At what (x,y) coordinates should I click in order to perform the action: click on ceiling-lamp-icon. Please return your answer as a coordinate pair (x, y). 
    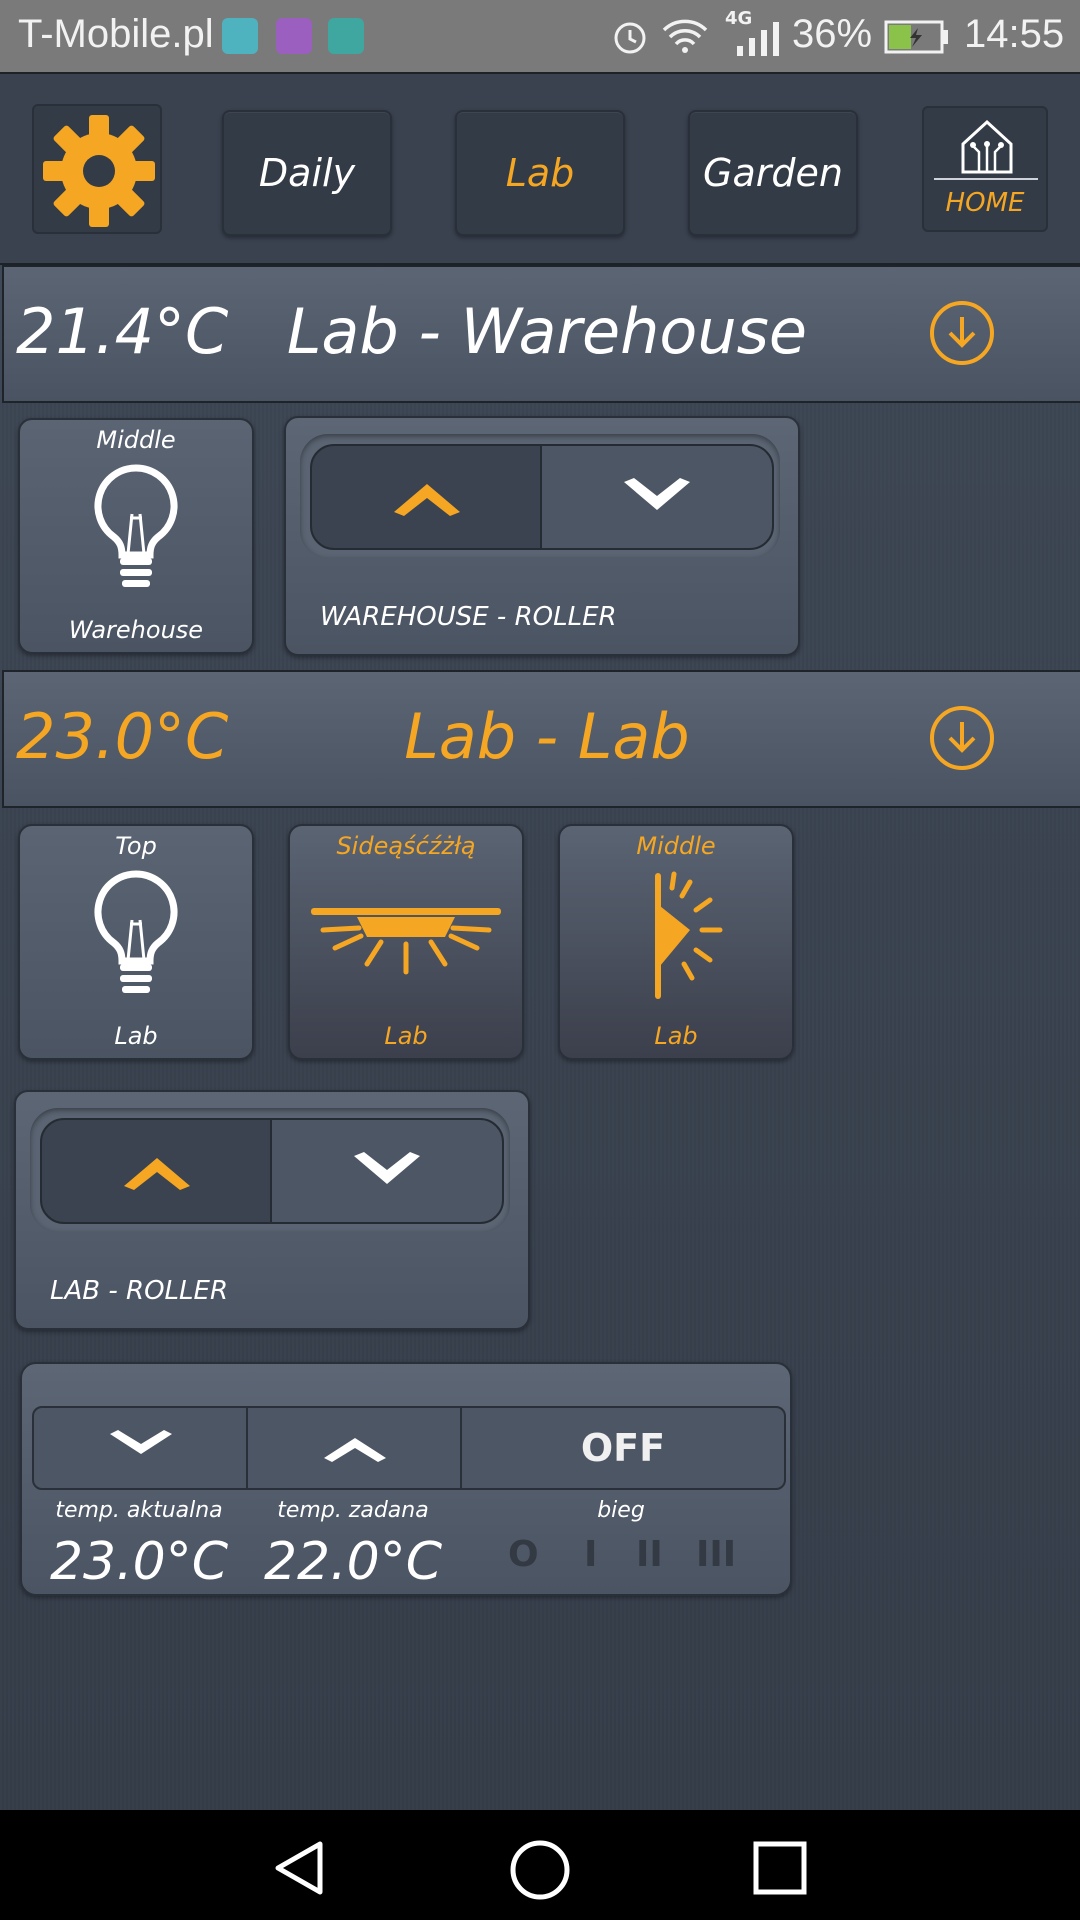
    Looking at the image, I should click on (406, 941).